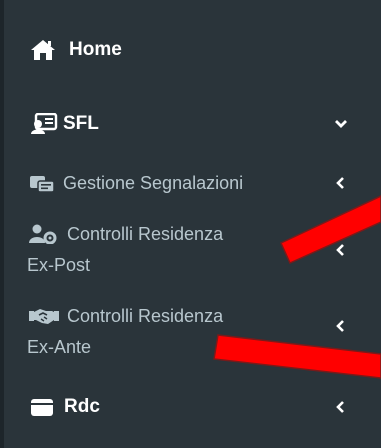  I want to click on reports-icon, so click(42, 183).